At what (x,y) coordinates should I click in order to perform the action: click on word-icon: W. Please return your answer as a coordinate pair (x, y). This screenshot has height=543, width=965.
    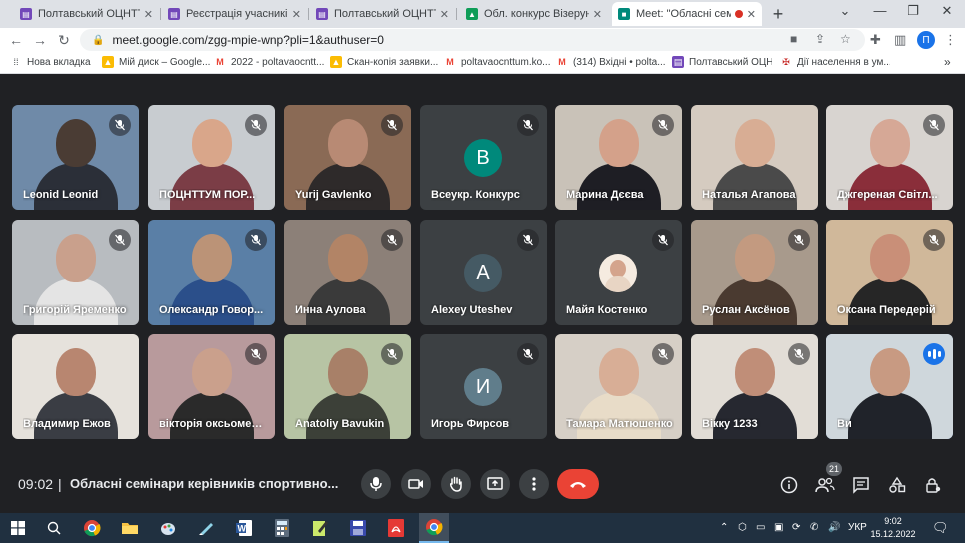
    Looking at the image, I should click on (244, 528).